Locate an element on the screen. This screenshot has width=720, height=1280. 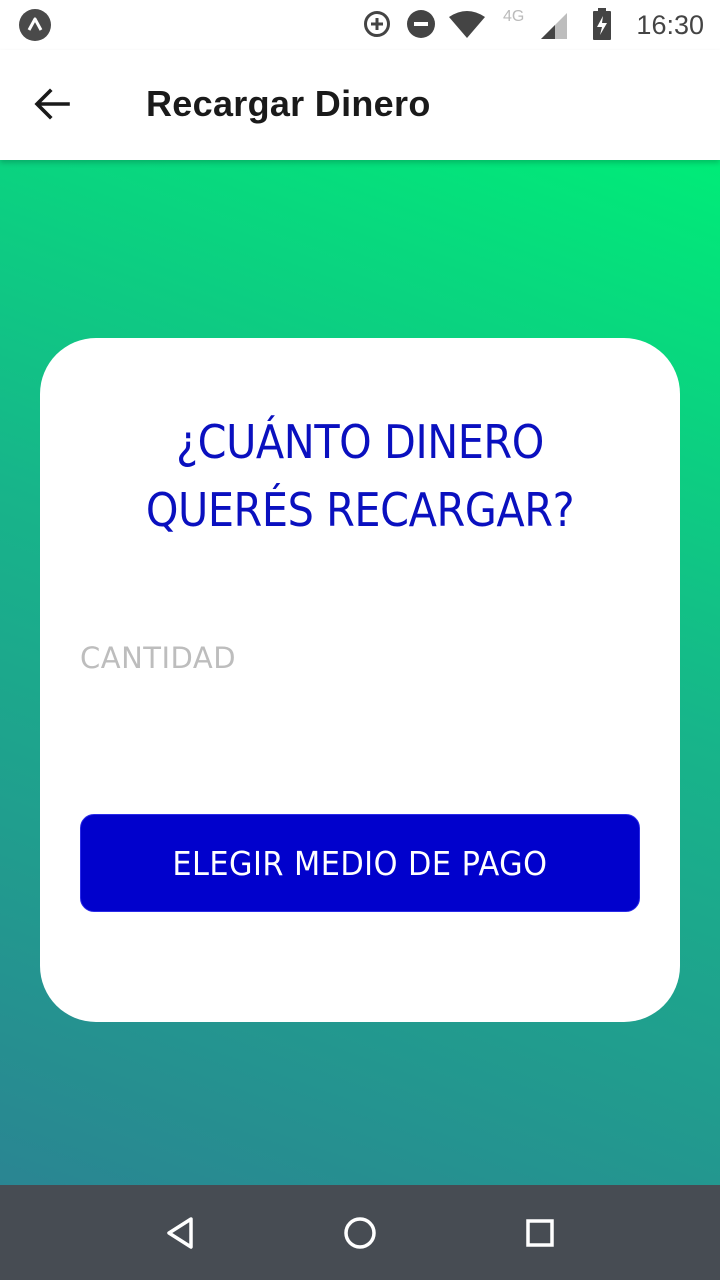
arrow-left-icon is located at coordinates (52, 104).